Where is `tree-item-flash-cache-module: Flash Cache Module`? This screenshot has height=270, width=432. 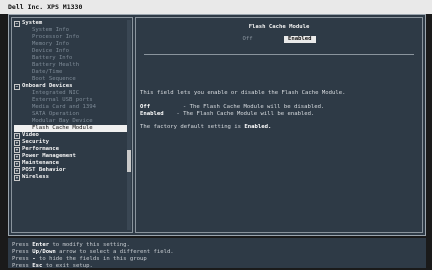
tree-item-flash-cache-module: Flash Cache Module is located at coordinates (71, 128).